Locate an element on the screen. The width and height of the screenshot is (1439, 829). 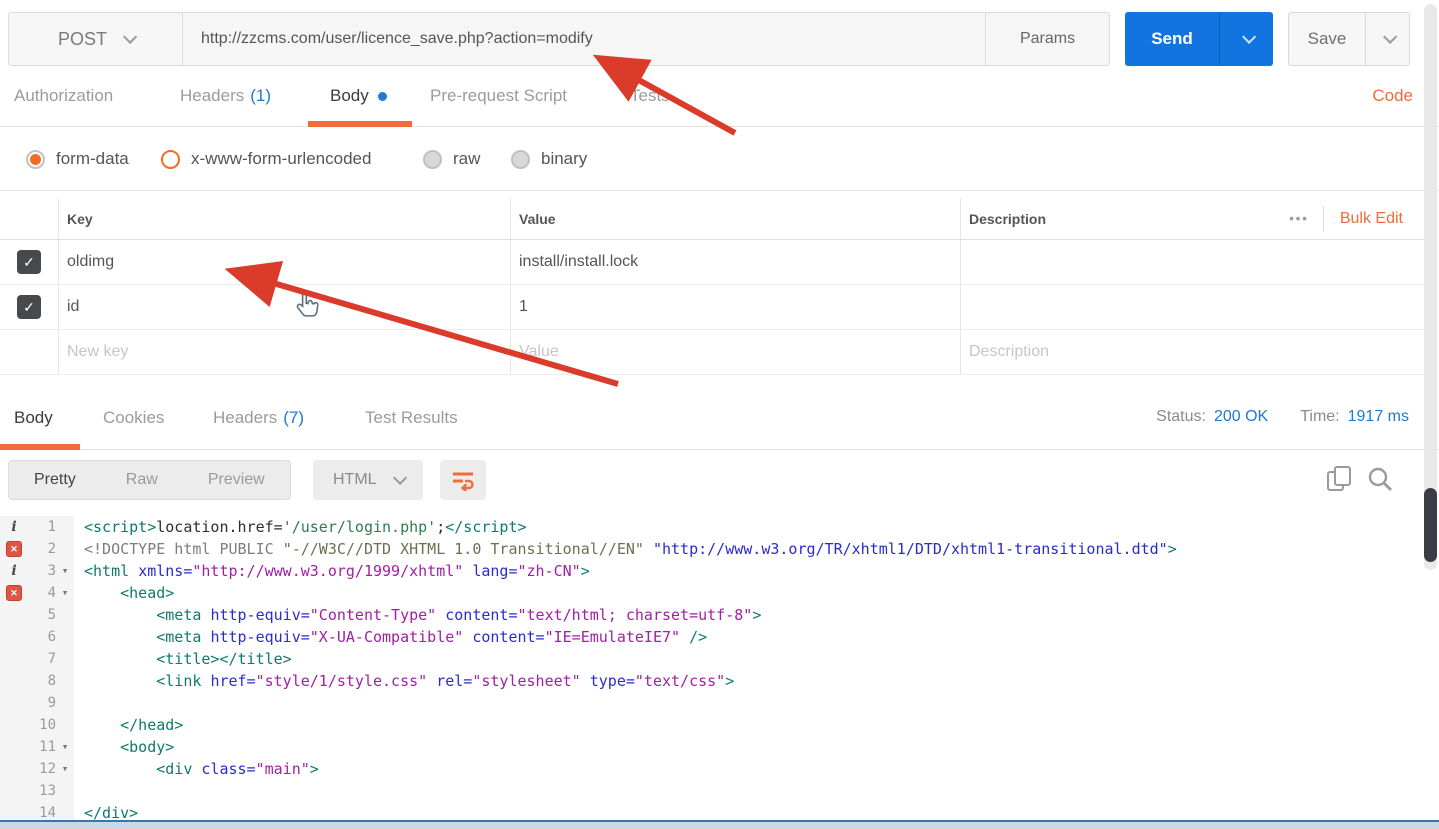
mode-binary: binary is located at coordinates (549, 159).